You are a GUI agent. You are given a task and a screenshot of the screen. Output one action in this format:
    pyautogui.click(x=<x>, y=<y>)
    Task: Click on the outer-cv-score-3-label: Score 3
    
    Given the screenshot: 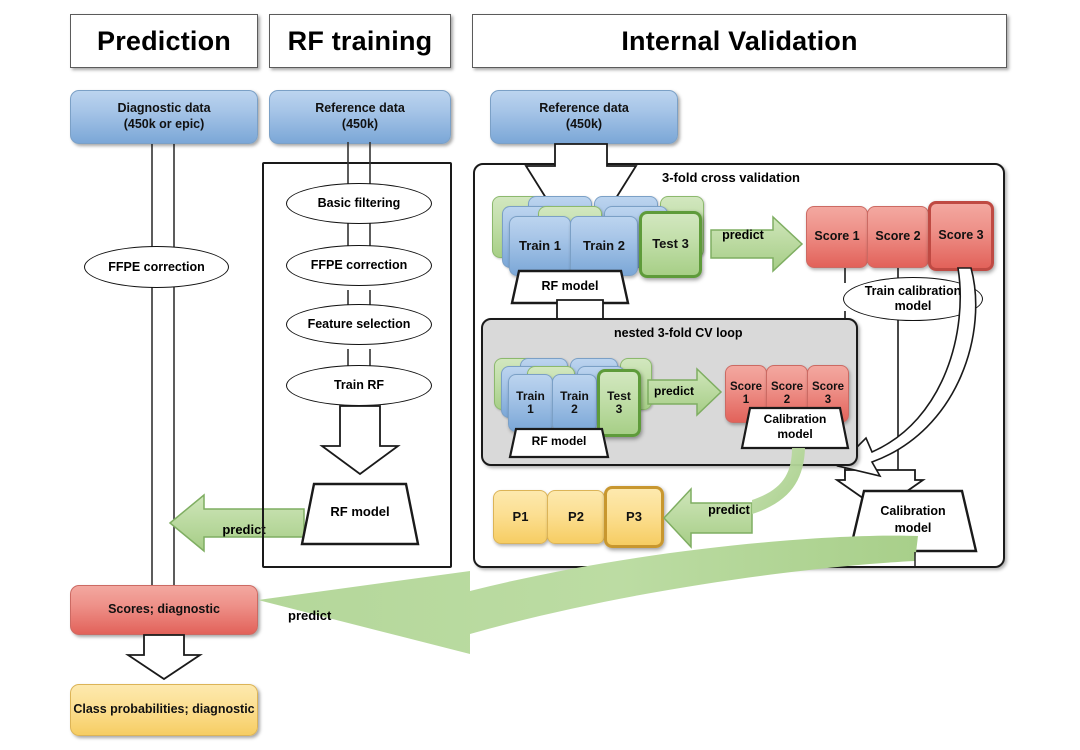 What is the action you would take?
    pyautogui.click(x=961, y=235)
    